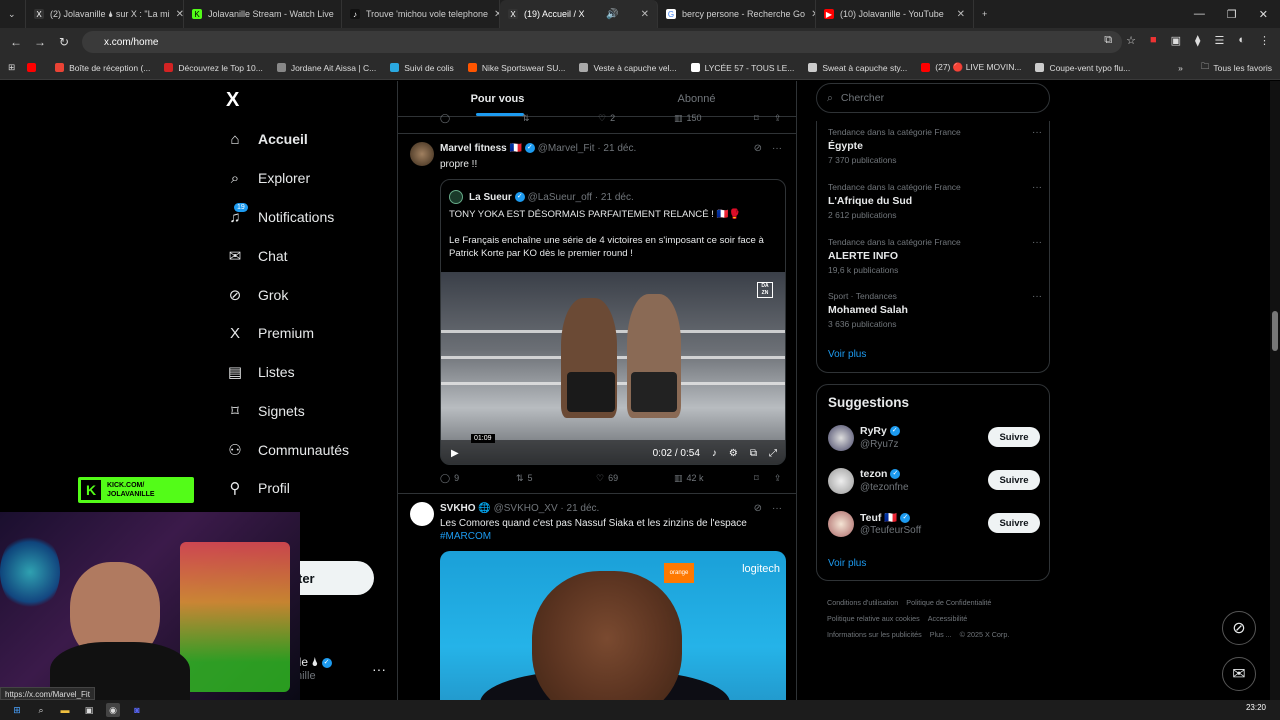 This screenshot has height=720, width=1280. Describe the element at coordinates (873, 618) in the screenshot. I see `footer-link: Politique relative aux cookies` at that location.